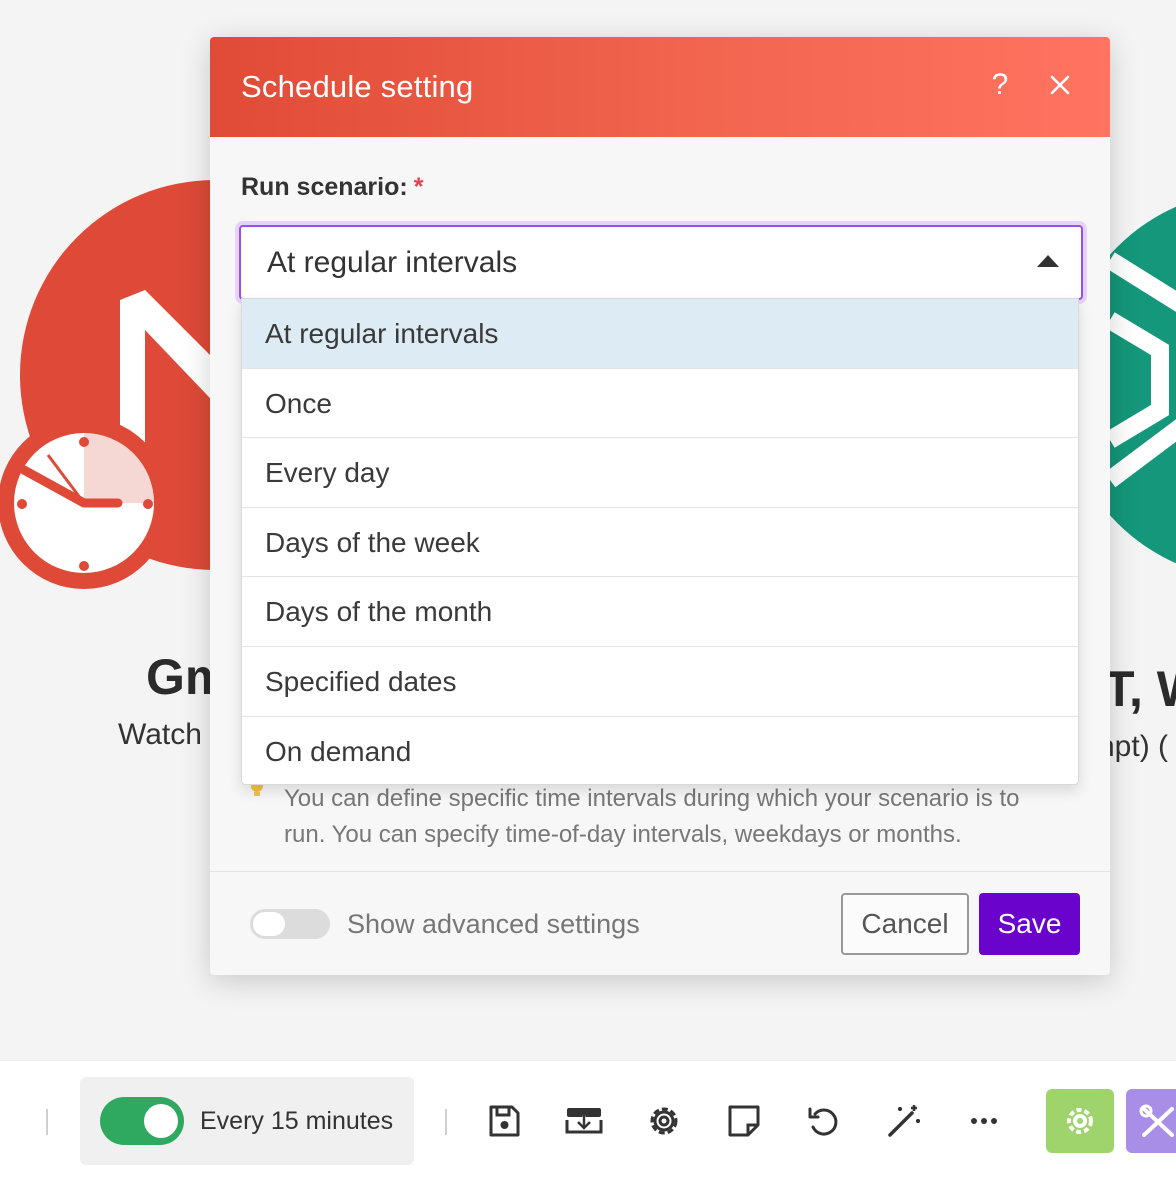 This screenshot has width=1176, height=1182. I want to click on bottom-toolbar: Every 15 minutes, so click(588, 1121).